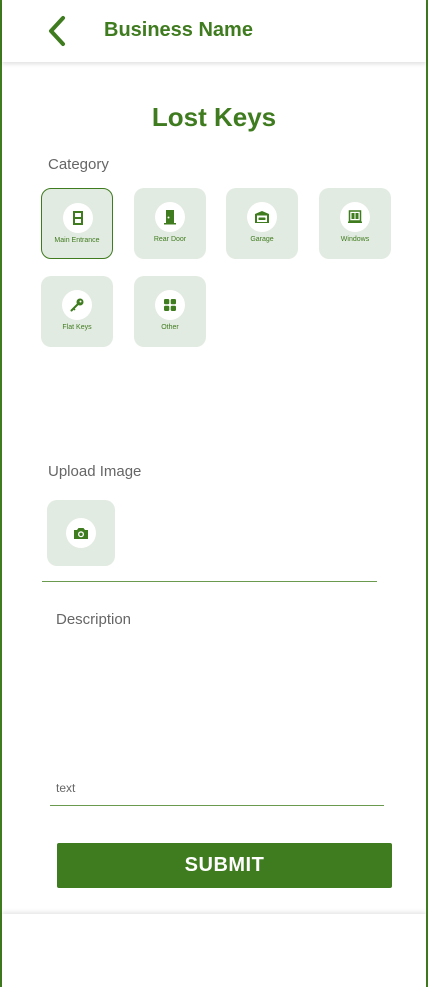 The image size is (428, 987). I want to click on category-windows: Windows, so click(355, 223).